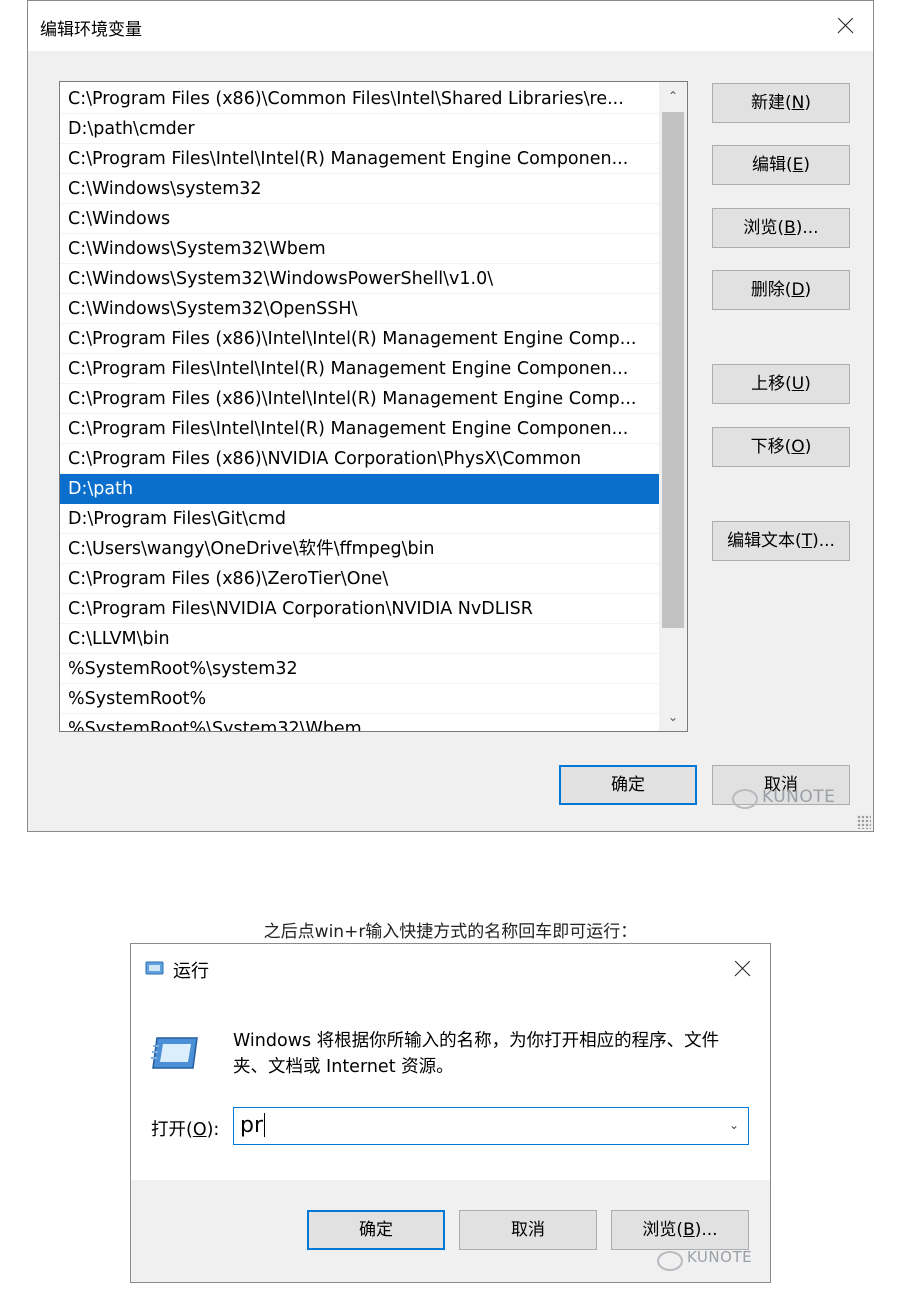  What do you see at coordinates (360, 249) in the screenshot?
I see `path-list-item: C:\Windows\System32\Wbem` at bounding box center [360, 249].